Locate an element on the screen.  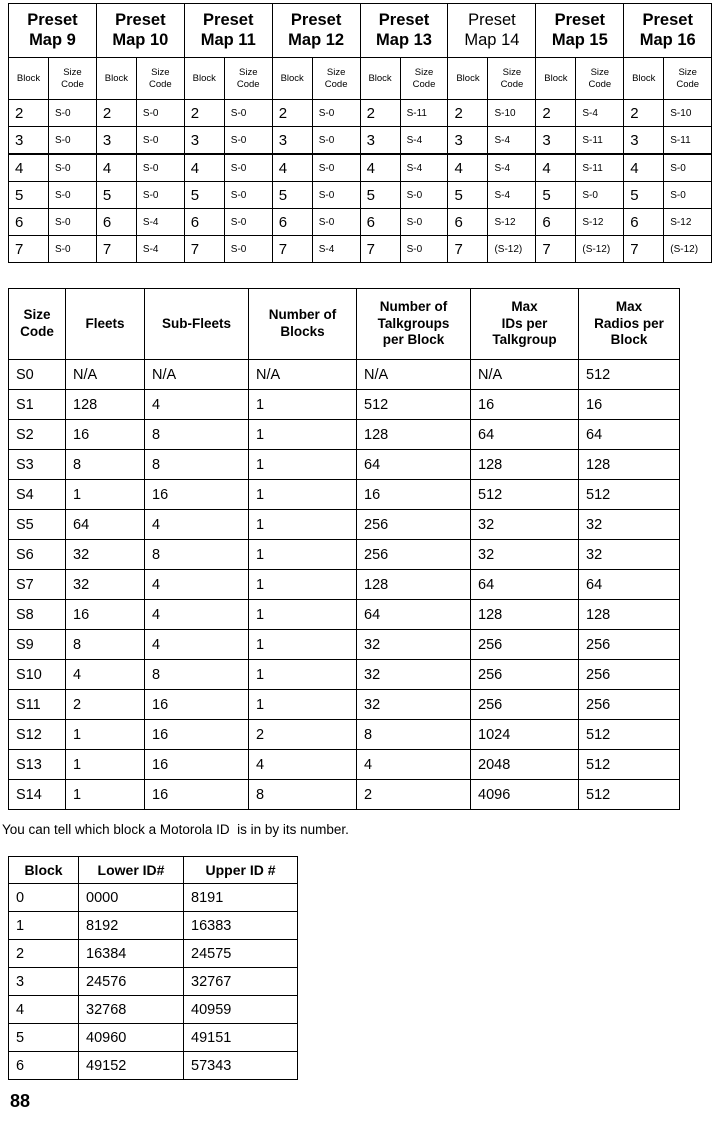
preset-map-16-size-code-3: S-11 is located at coordinates (688, 140).